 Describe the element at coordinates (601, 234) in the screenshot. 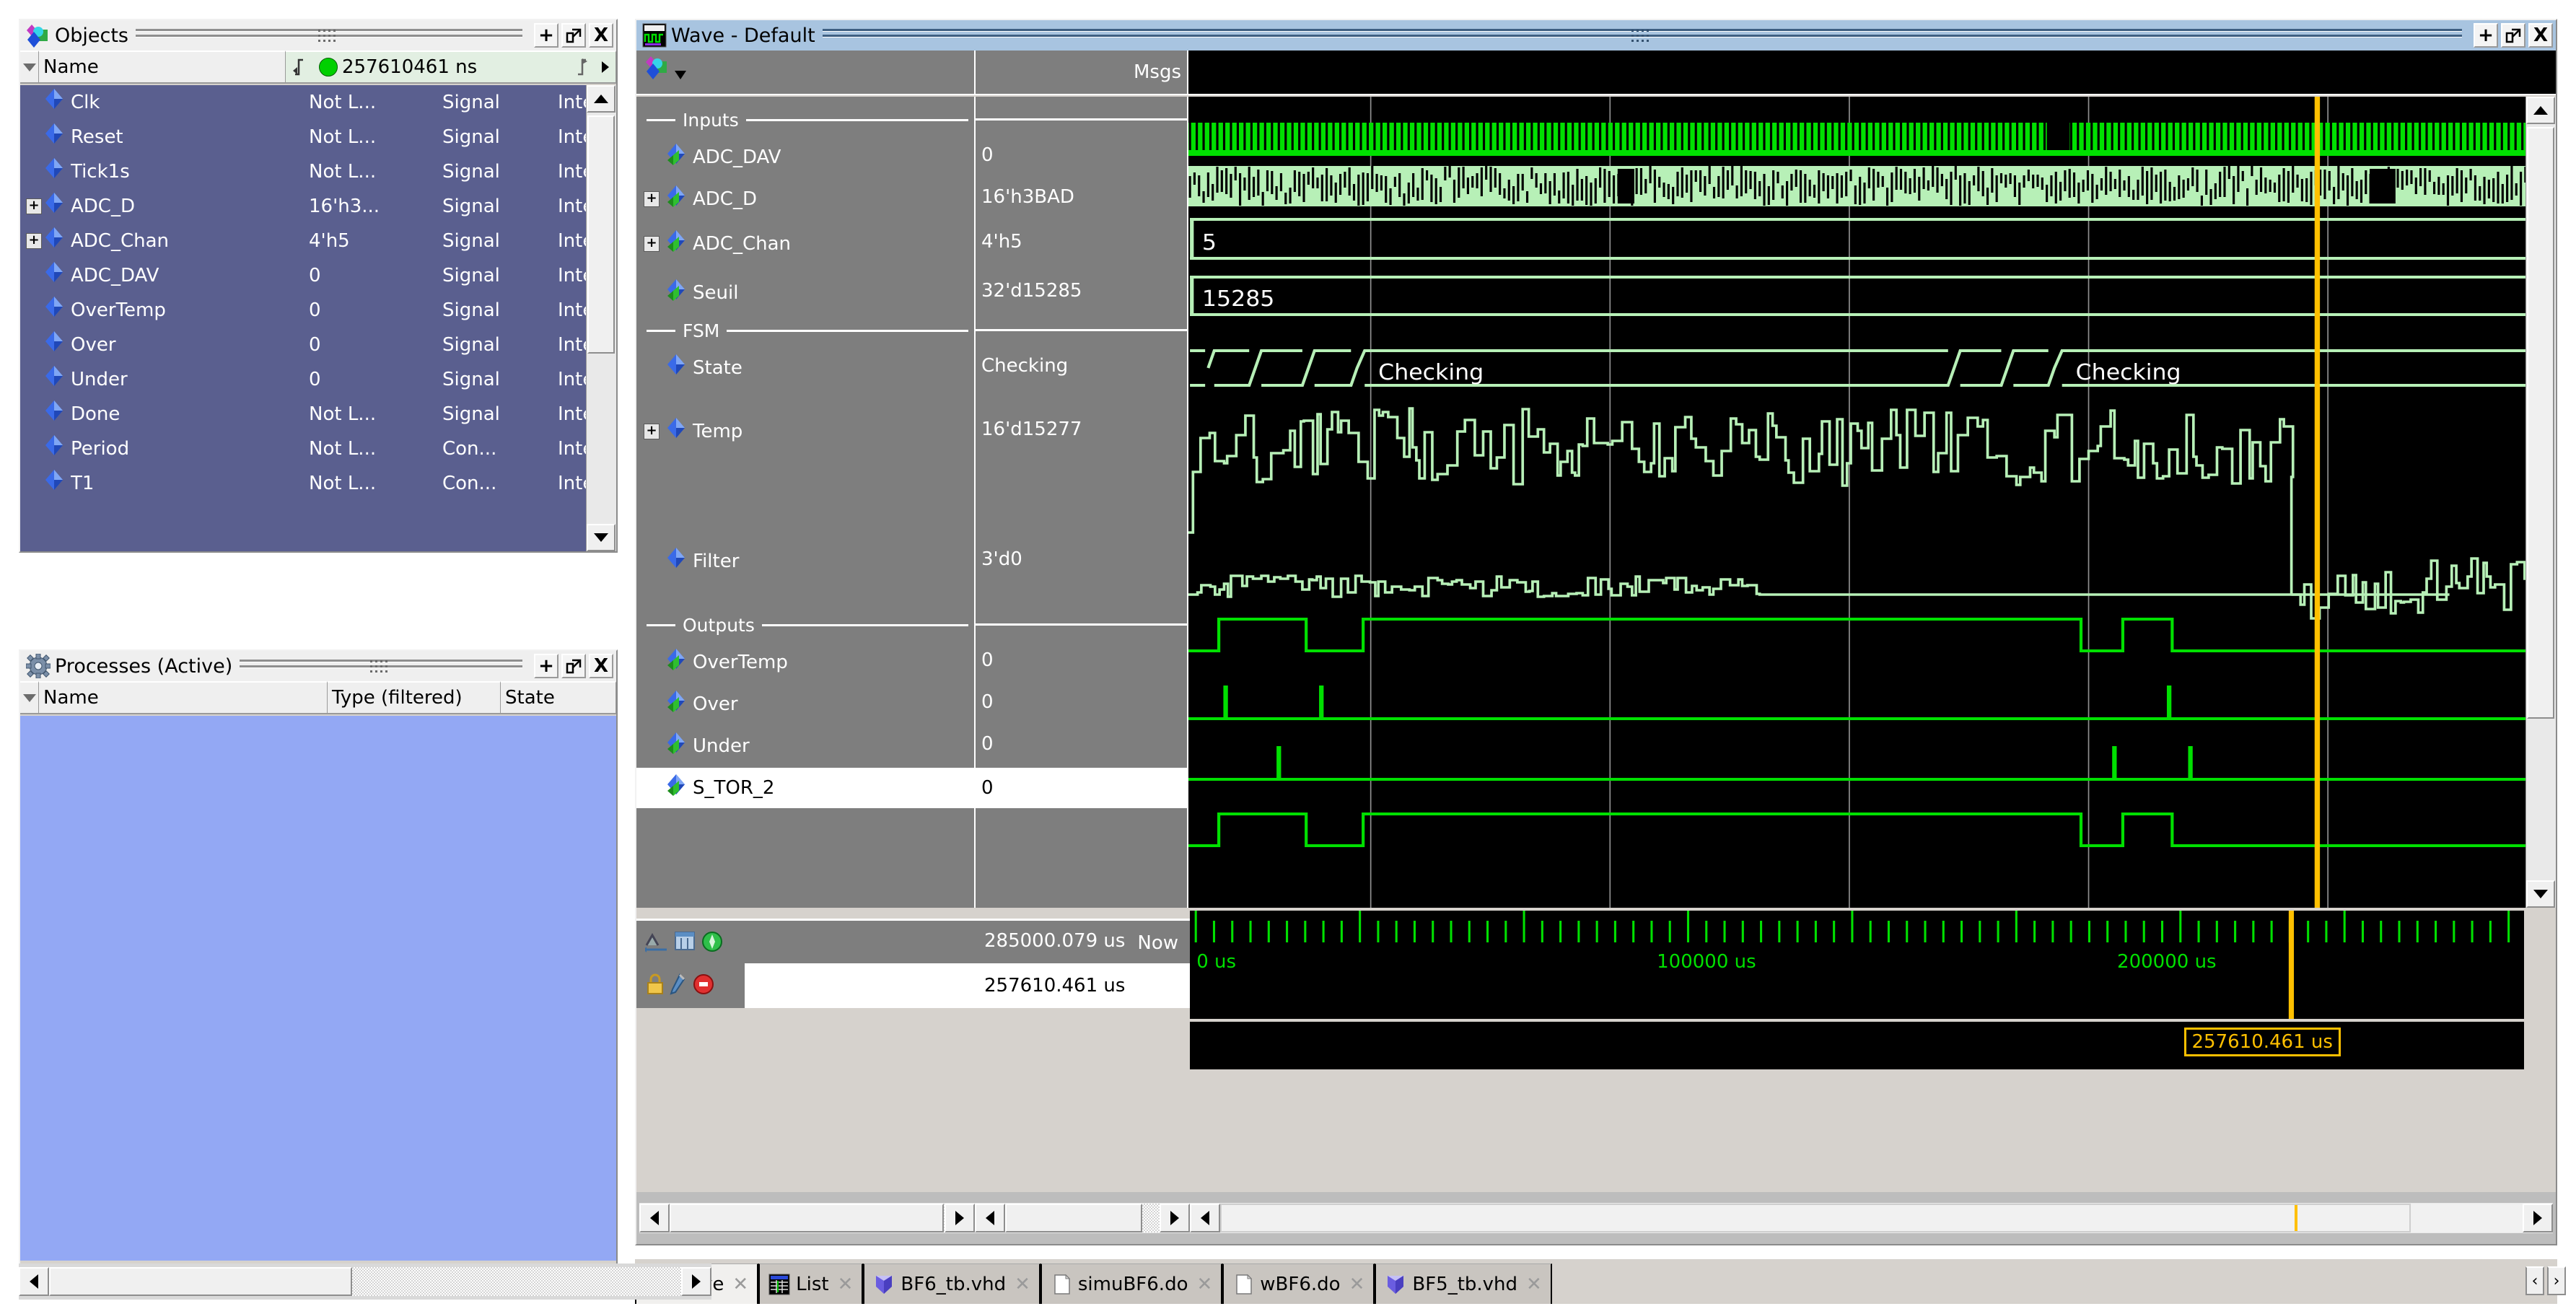

I see `objects-scroll-thumb` at that location.